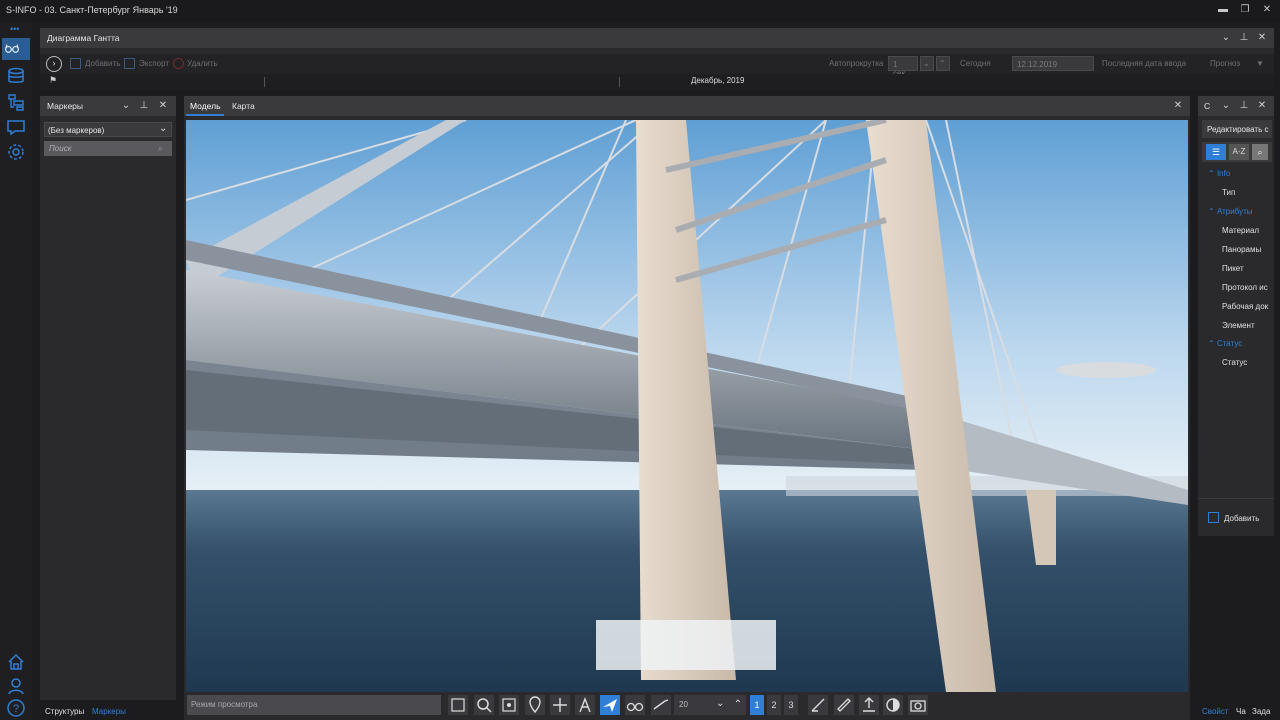  I want to click on export-icon, so click(129, 63).